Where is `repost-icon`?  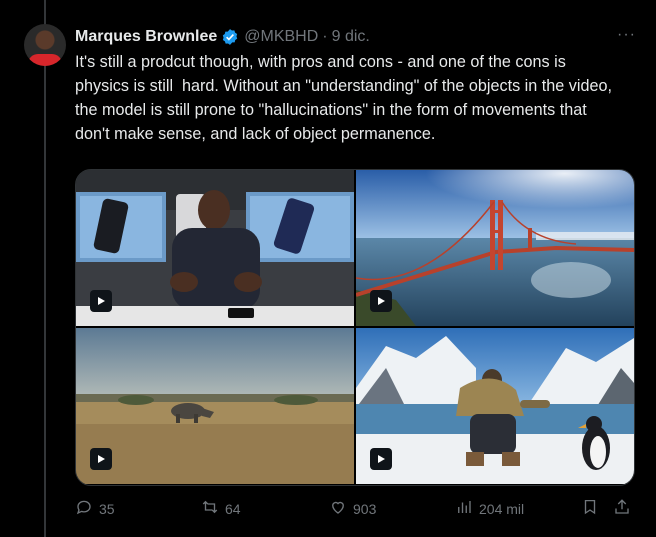
repost-icon is located at coordinates (210, 508).